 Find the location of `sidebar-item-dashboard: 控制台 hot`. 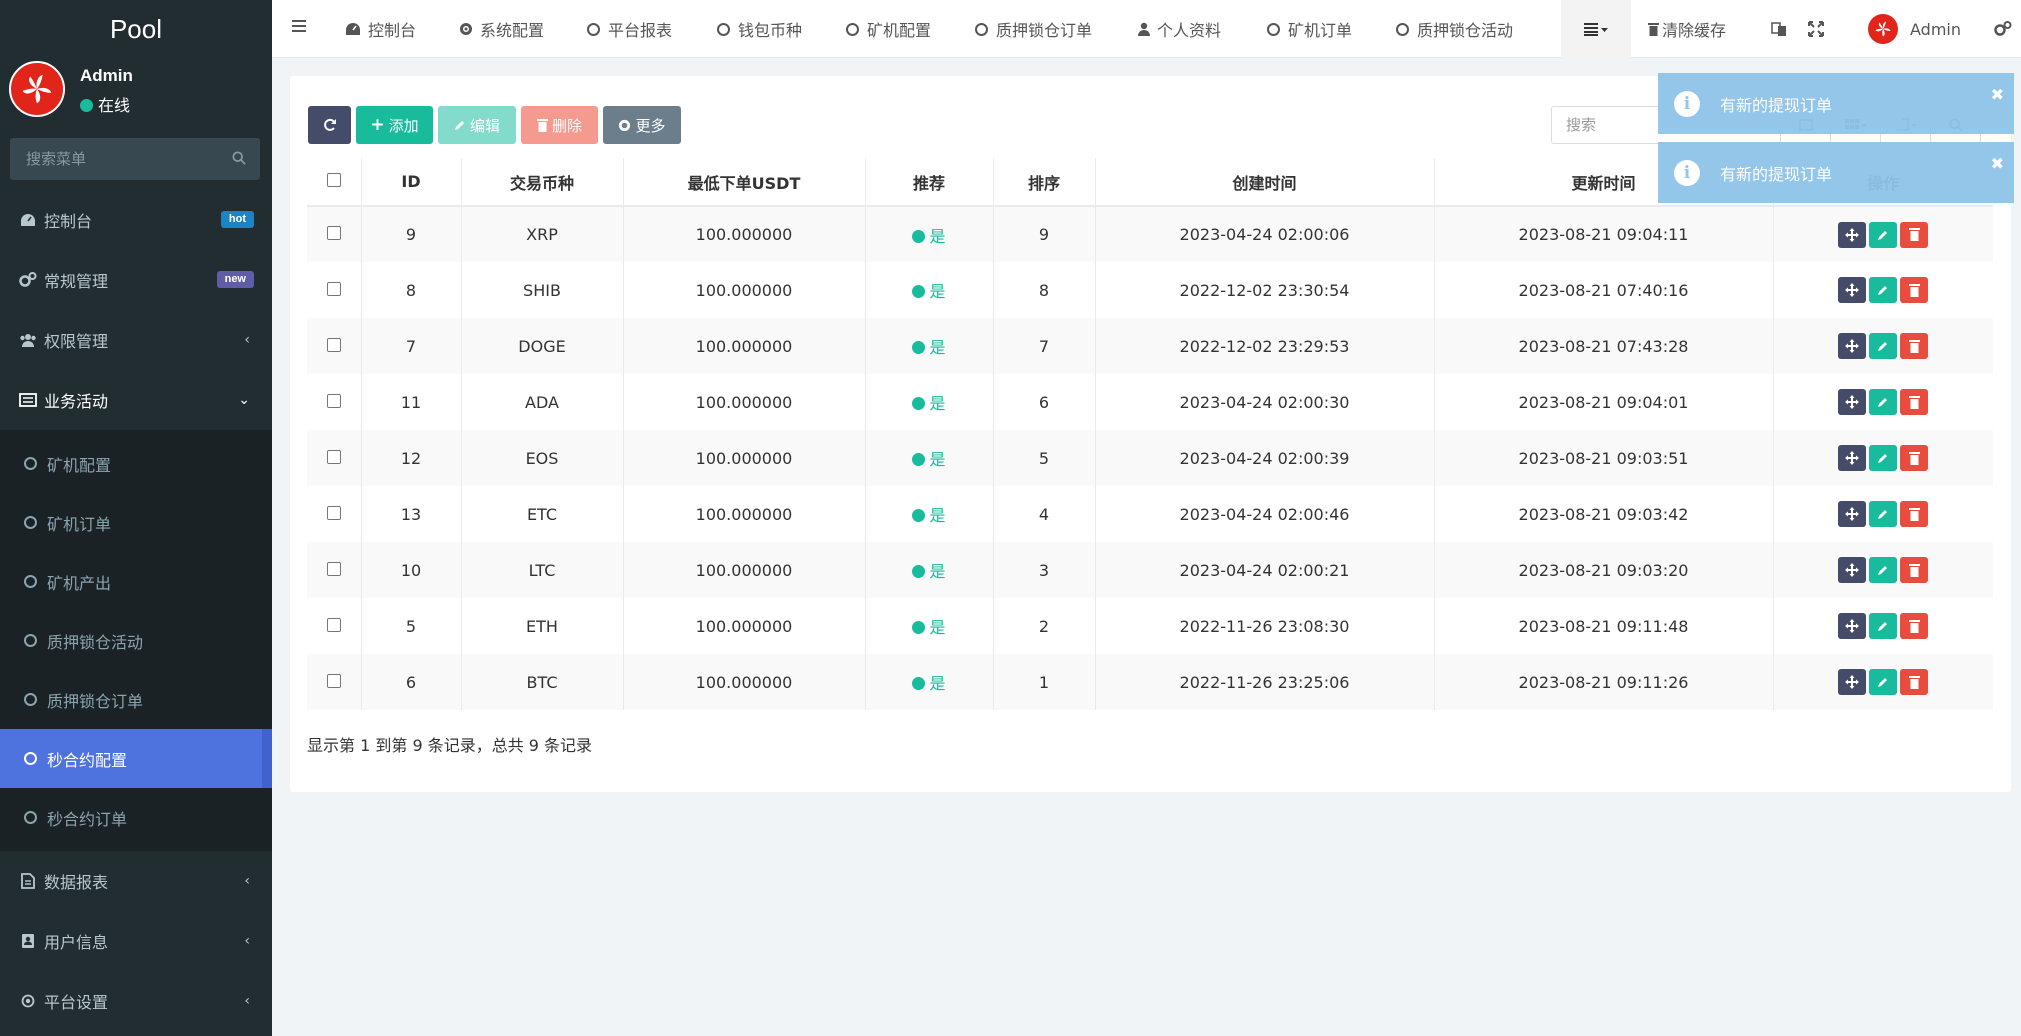

sidebar-item-dashboard: 控制台 hot is located at coordinates (136, 220).